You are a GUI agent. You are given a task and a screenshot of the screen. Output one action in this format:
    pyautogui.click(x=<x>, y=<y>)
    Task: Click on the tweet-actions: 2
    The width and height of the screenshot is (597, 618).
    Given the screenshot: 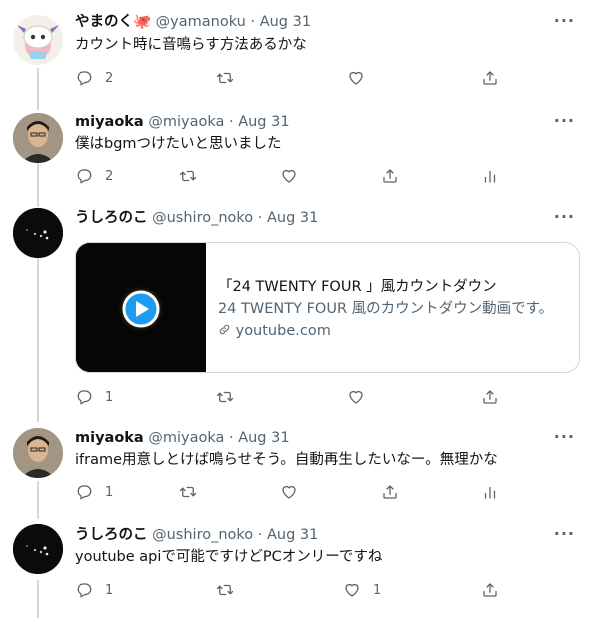 What is the action you would take?
    pyautogui.click(x=290, y=176)
    